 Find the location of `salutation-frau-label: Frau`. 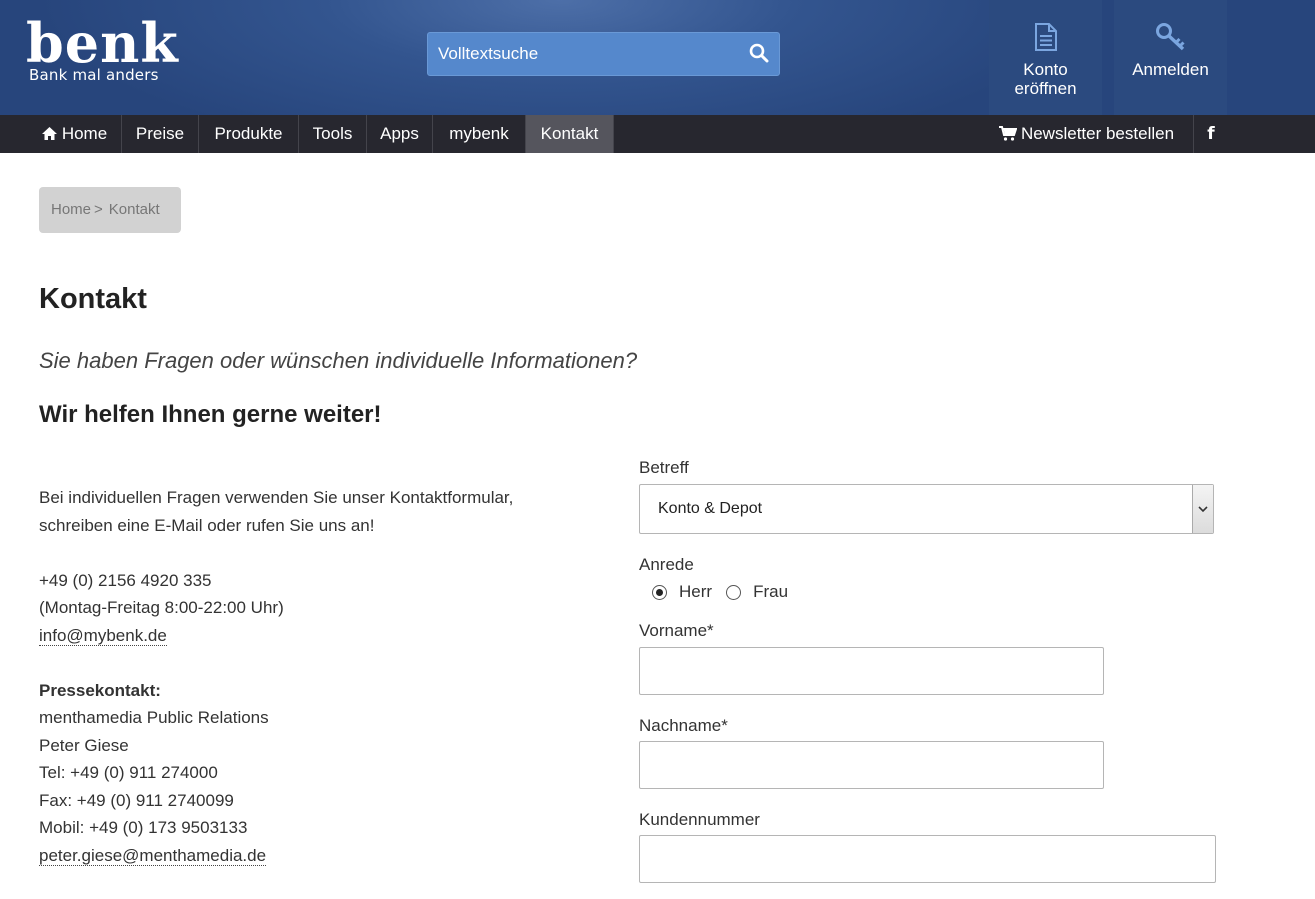

salutation-frau-label: Frau is located at coordinates (771, 591).